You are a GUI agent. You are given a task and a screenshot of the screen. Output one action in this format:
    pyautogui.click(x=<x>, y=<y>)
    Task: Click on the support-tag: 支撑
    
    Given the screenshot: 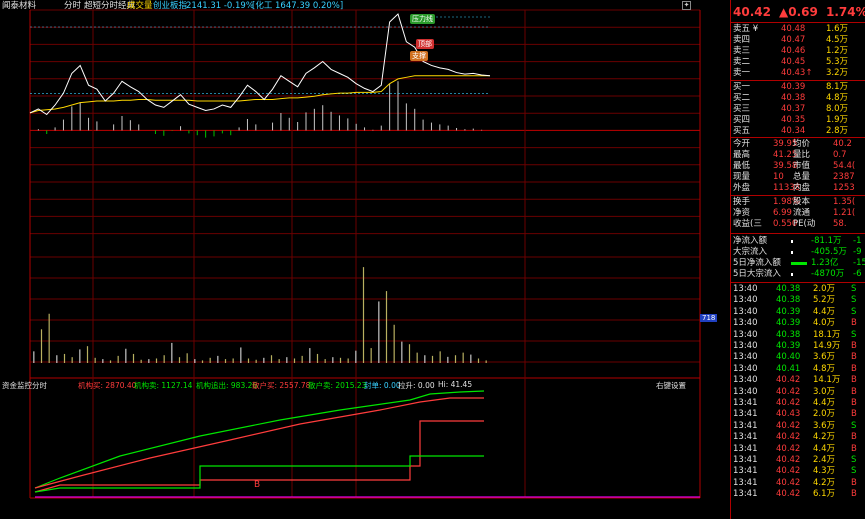 What is the action you would take?
    pyautogui.click(x=419, y=56)
    